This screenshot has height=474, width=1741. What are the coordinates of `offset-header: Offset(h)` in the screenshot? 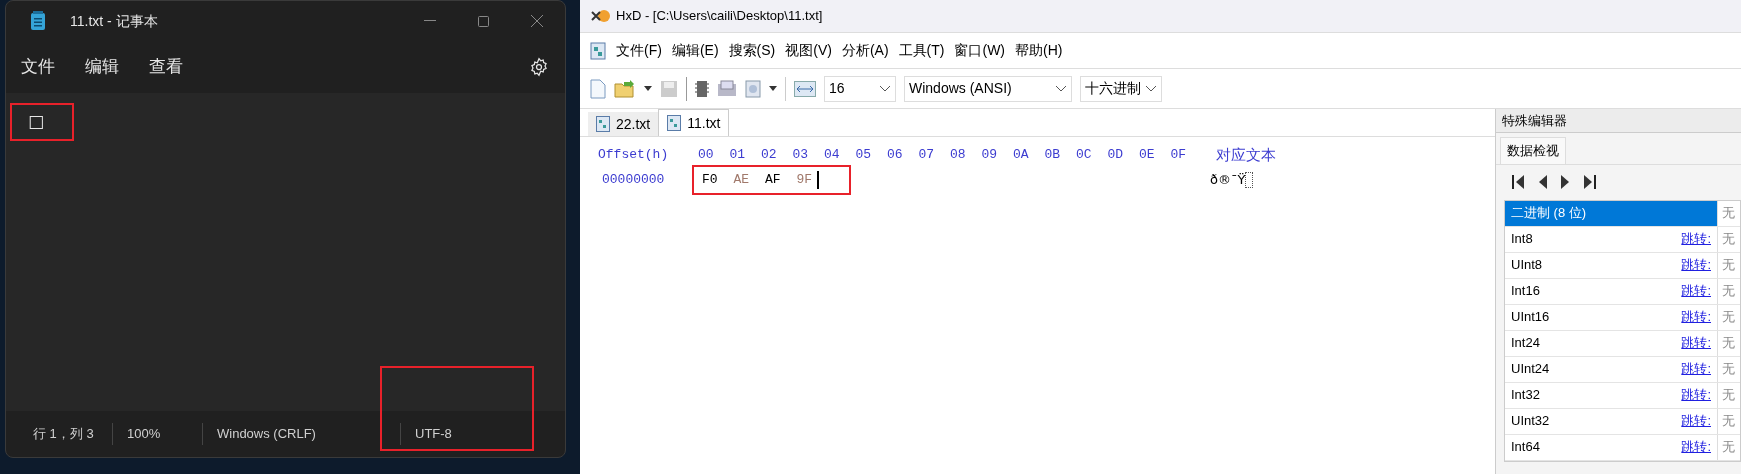 It's located at (634, 155).